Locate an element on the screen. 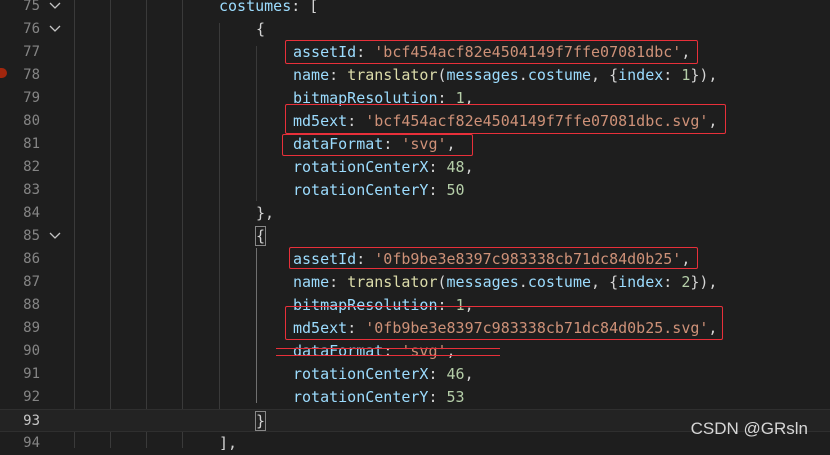  line-number: 89 is located at coordinates (31, 328).